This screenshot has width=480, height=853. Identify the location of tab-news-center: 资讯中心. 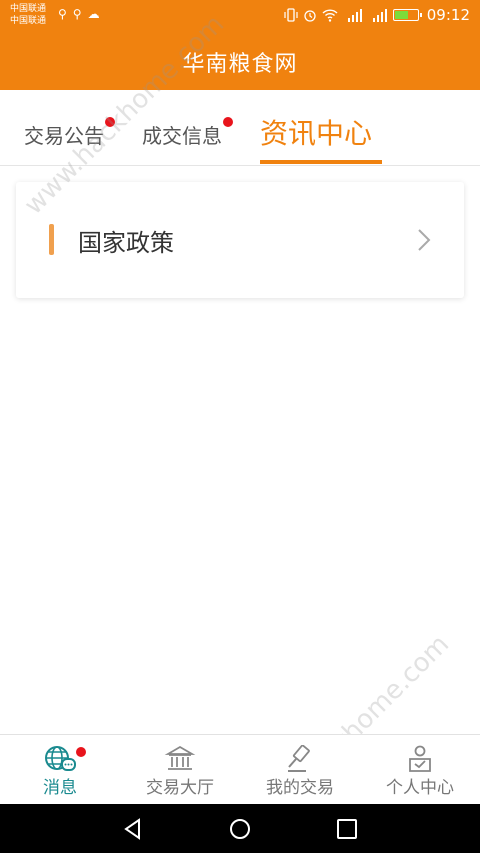
(316, 132).